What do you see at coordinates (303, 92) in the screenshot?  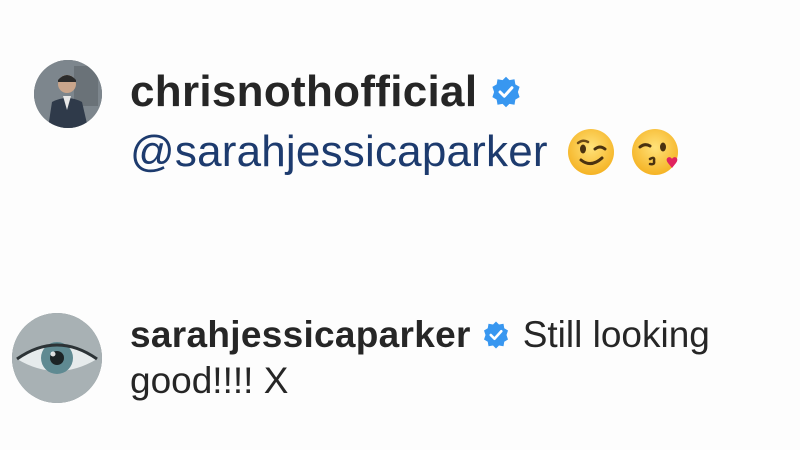 I see `username-link: chrisnothofficial` at bounding box center [303, 92].